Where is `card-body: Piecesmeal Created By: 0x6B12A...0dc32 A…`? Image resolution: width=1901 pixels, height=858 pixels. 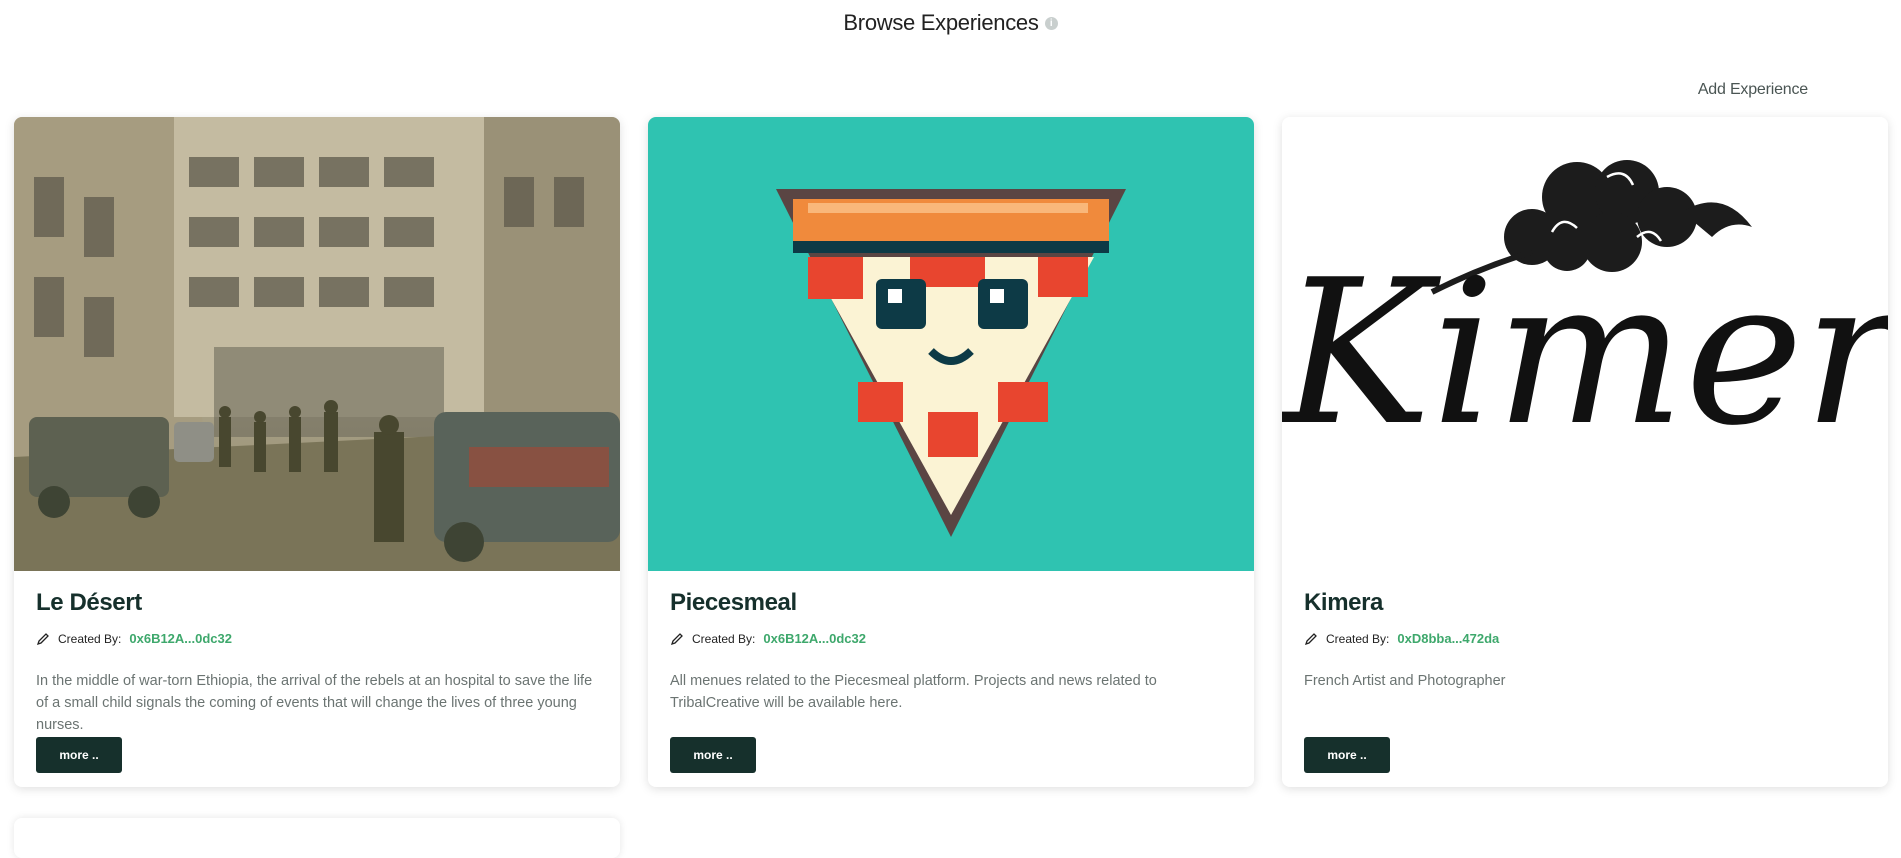 card-body: Piecesmeal Created By: 0x6B12A...0dc32 A… is located at coordinates (951, 649).